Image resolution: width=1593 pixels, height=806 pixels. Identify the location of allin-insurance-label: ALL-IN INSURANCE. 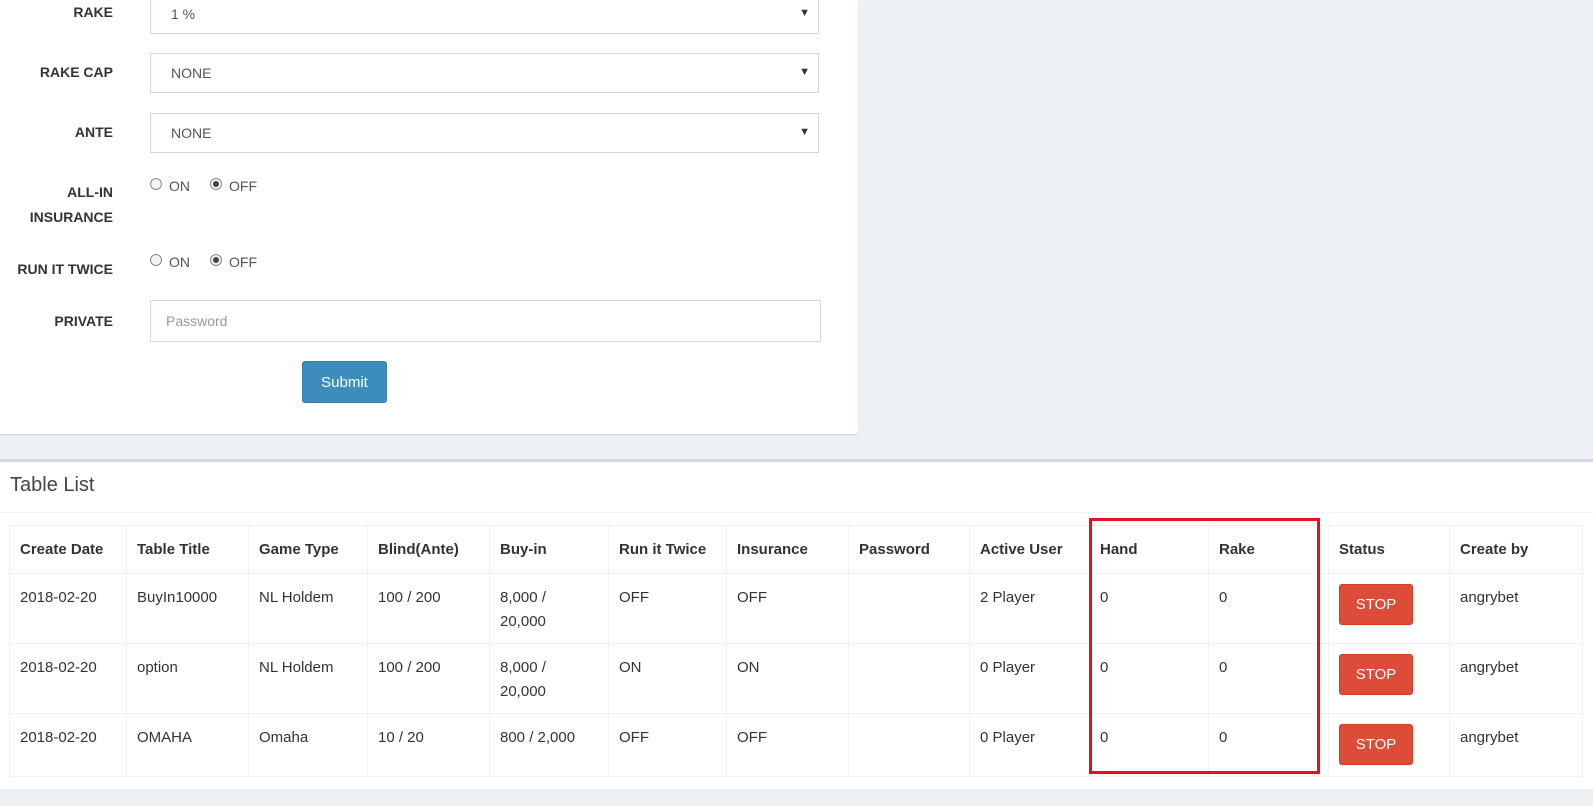
(71, 205).